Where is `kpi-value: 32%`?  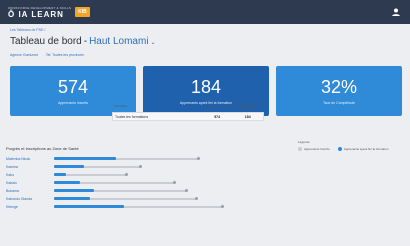 kpi-value: 32% is located at coordinates (339, 87).